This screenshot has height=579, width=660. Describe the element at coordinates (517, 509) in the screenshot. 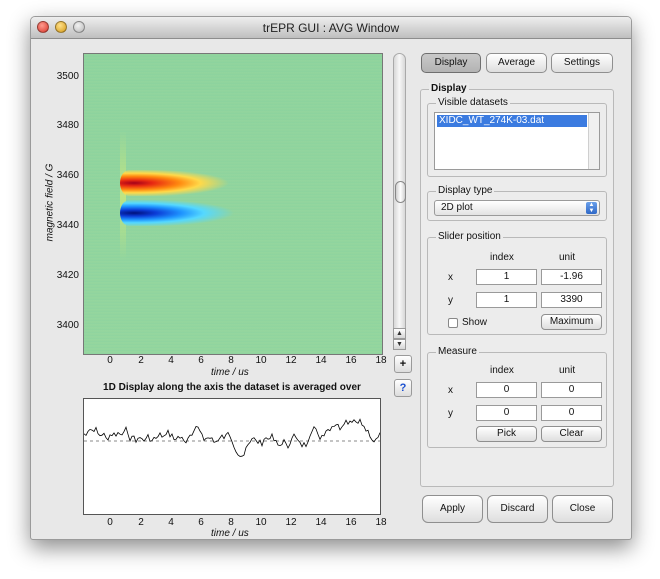

I see `discard-button: Discard` at that location.